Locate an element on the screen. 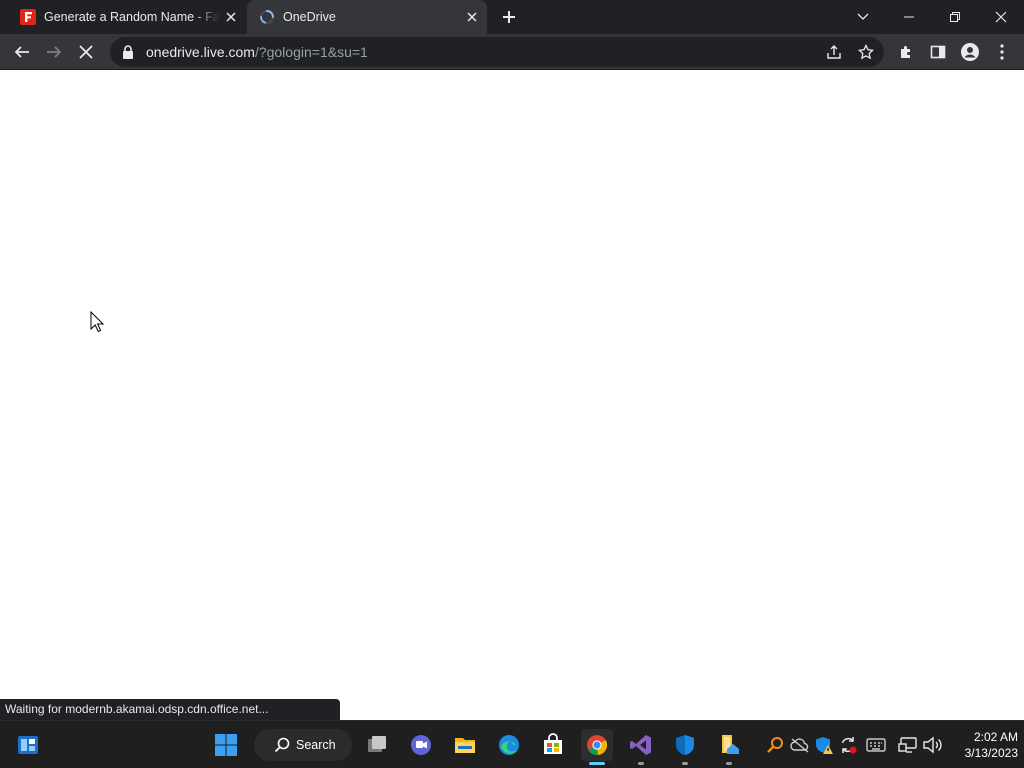 This screenshot has width=1024, height=768. loading-spinner-icon is located at coordinates (267, 17).